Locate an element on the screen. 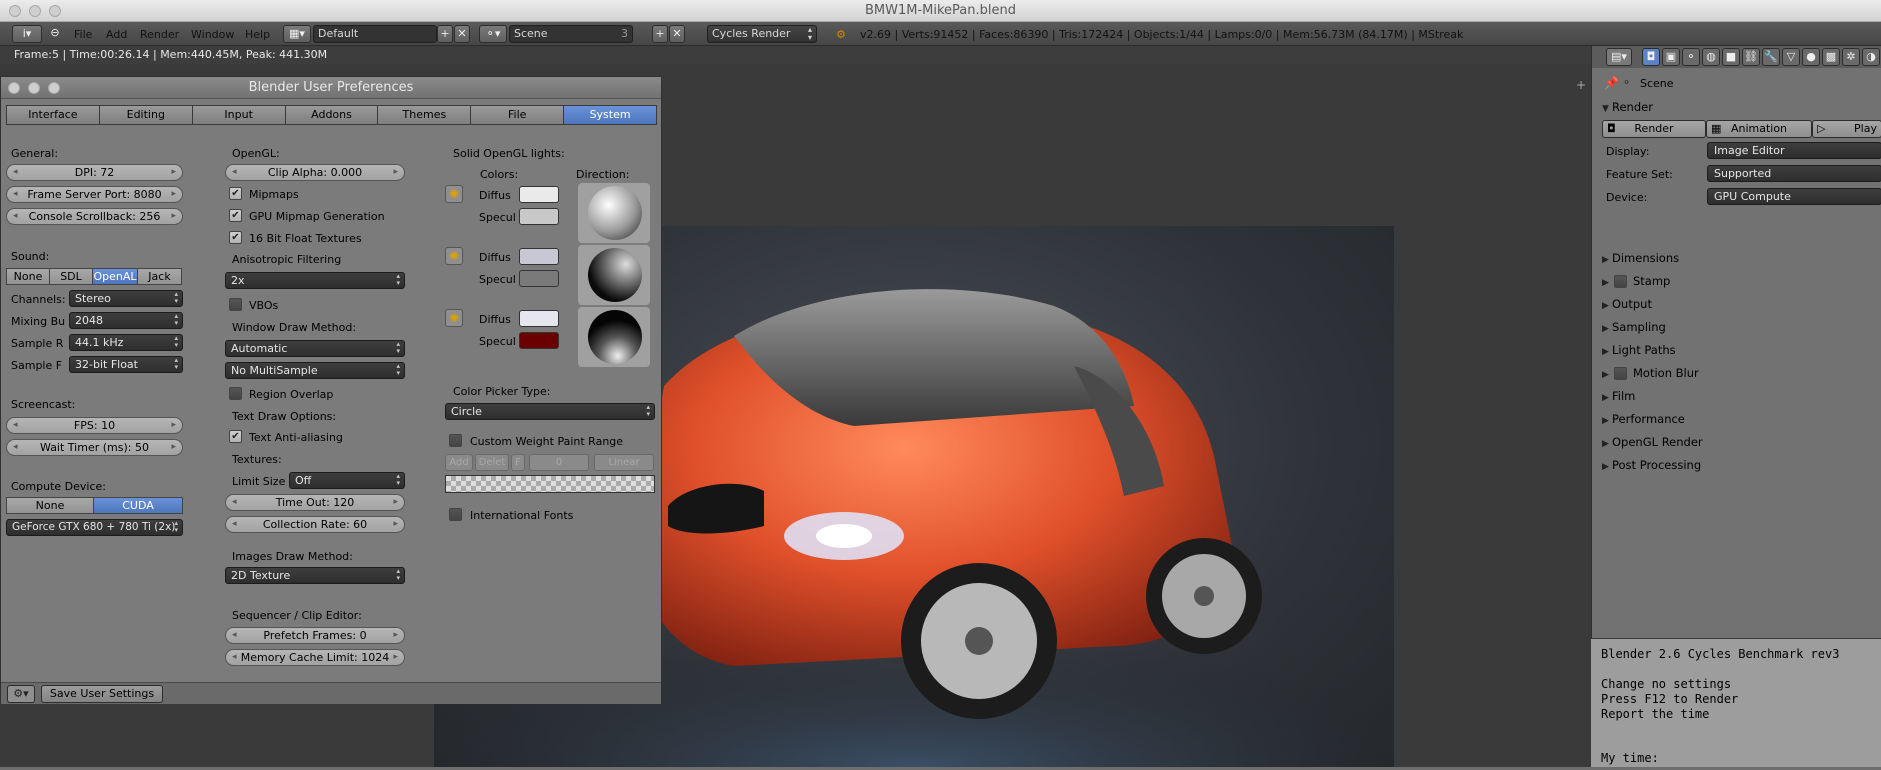  texture-context-icon: ▩ is located at coordinates (1831, 57).